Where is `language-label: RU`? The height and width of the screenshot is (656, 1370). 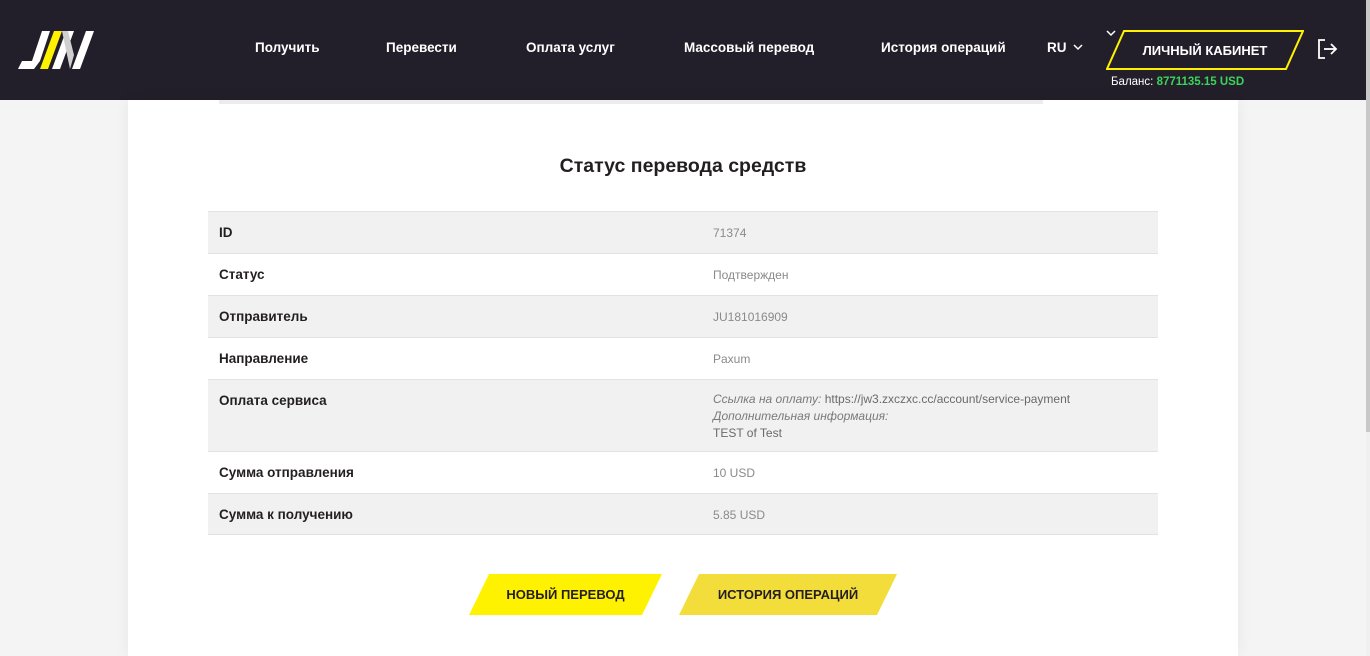
language-label: RU is located at coordinates (1057, 47).